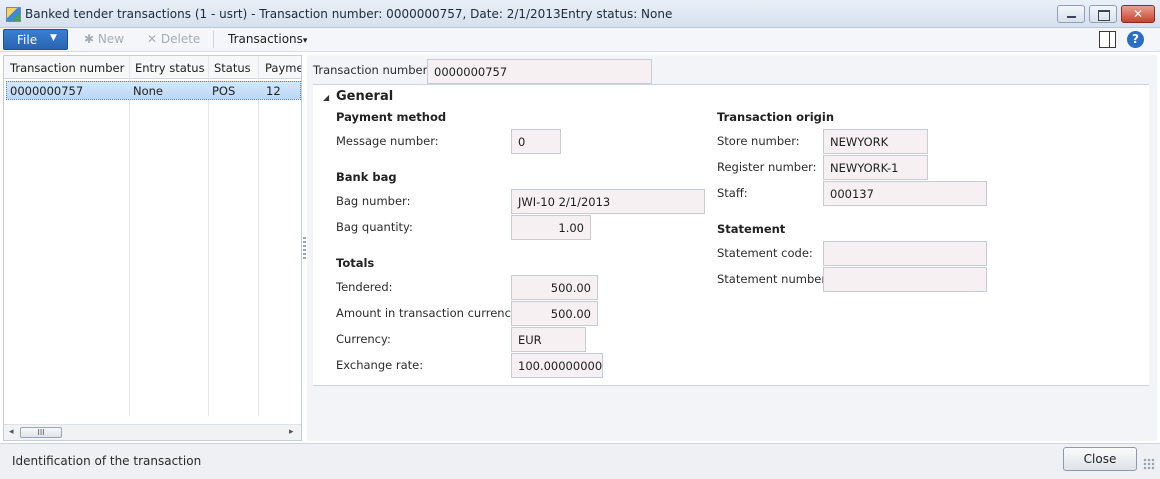  I want to click on statement-number-field, so click(905, 279).